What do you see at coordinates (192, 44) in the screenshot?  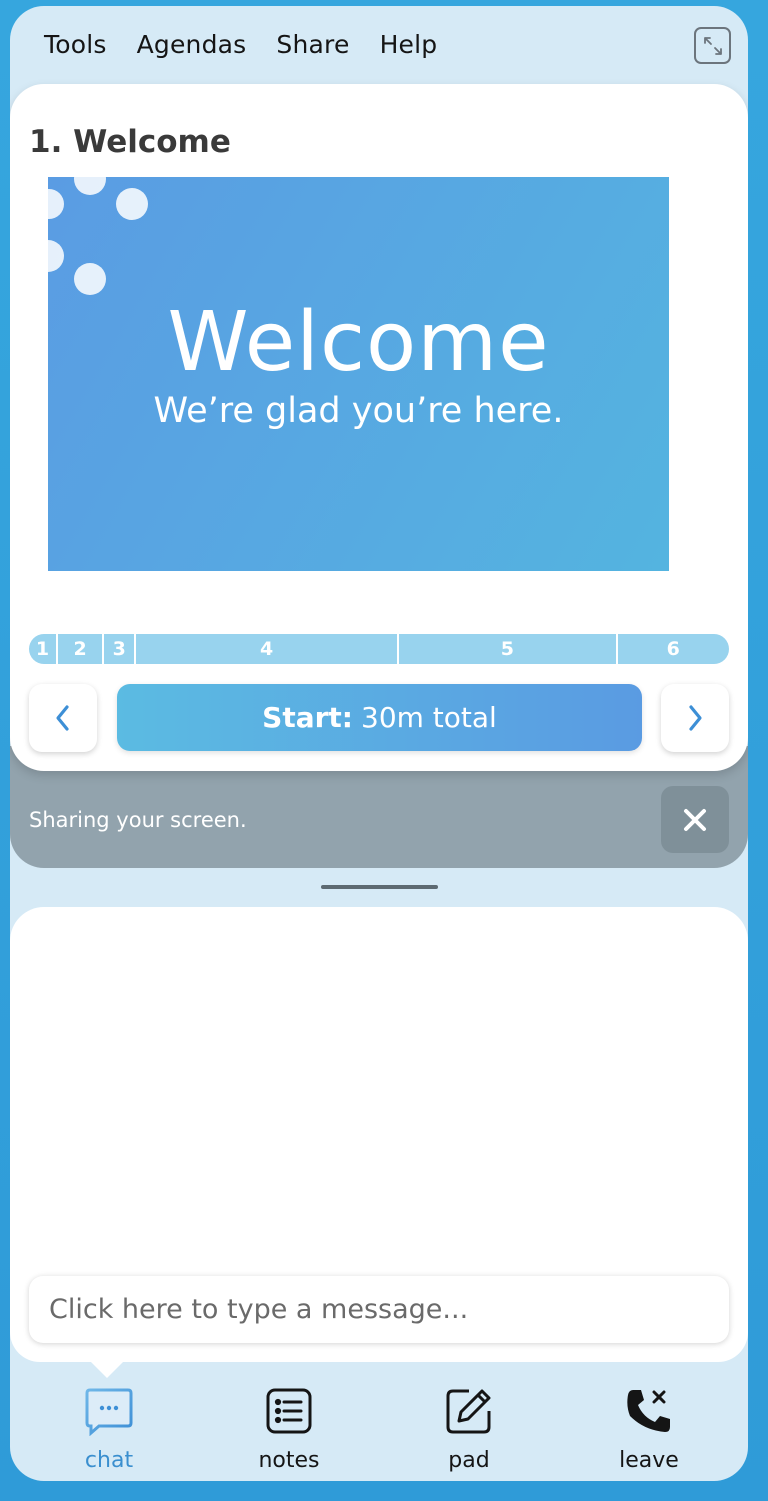 I see `menu-agendas: Agendas` at bounding box center [192, 44].